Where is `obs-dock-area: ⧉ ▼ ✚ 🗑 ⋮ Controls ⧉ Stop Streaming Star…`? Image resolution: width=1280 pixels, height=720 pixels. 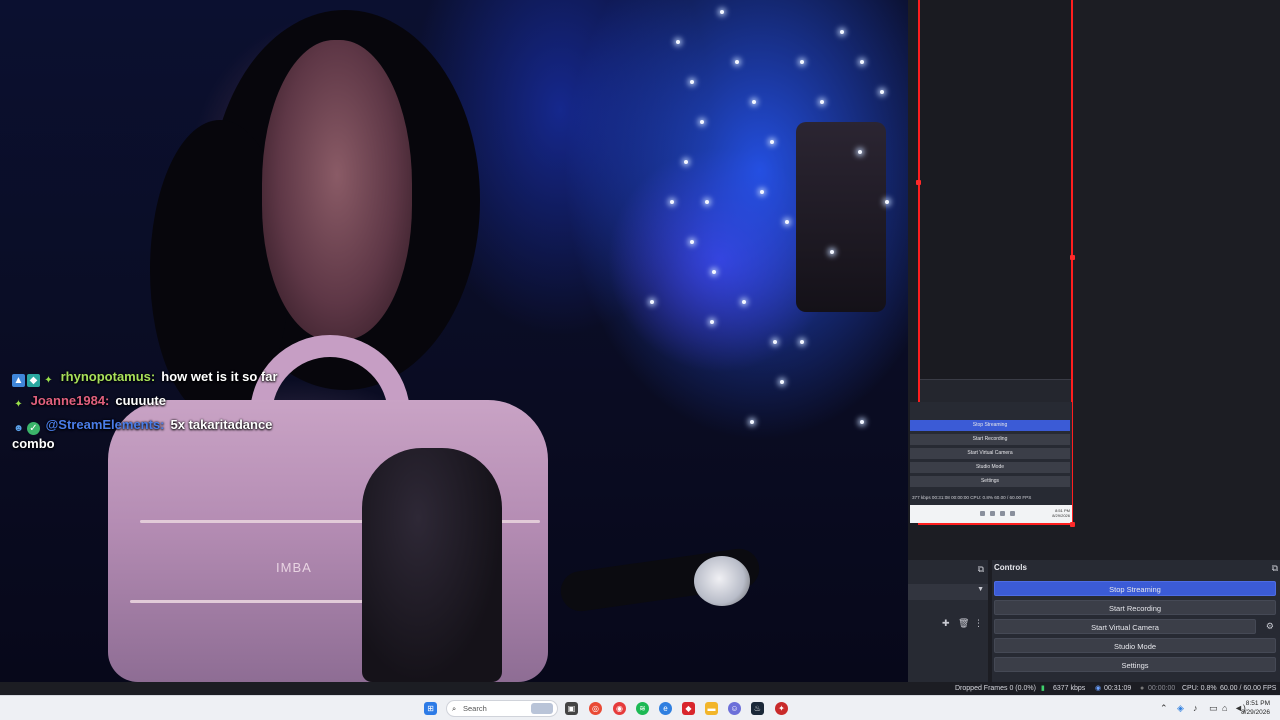 obs-dock-area: ⧉ ▼ ✚ 🗑 ⋮ Controls ⧉ Stop Streaming Star… is located at coordinates (1094, 611).